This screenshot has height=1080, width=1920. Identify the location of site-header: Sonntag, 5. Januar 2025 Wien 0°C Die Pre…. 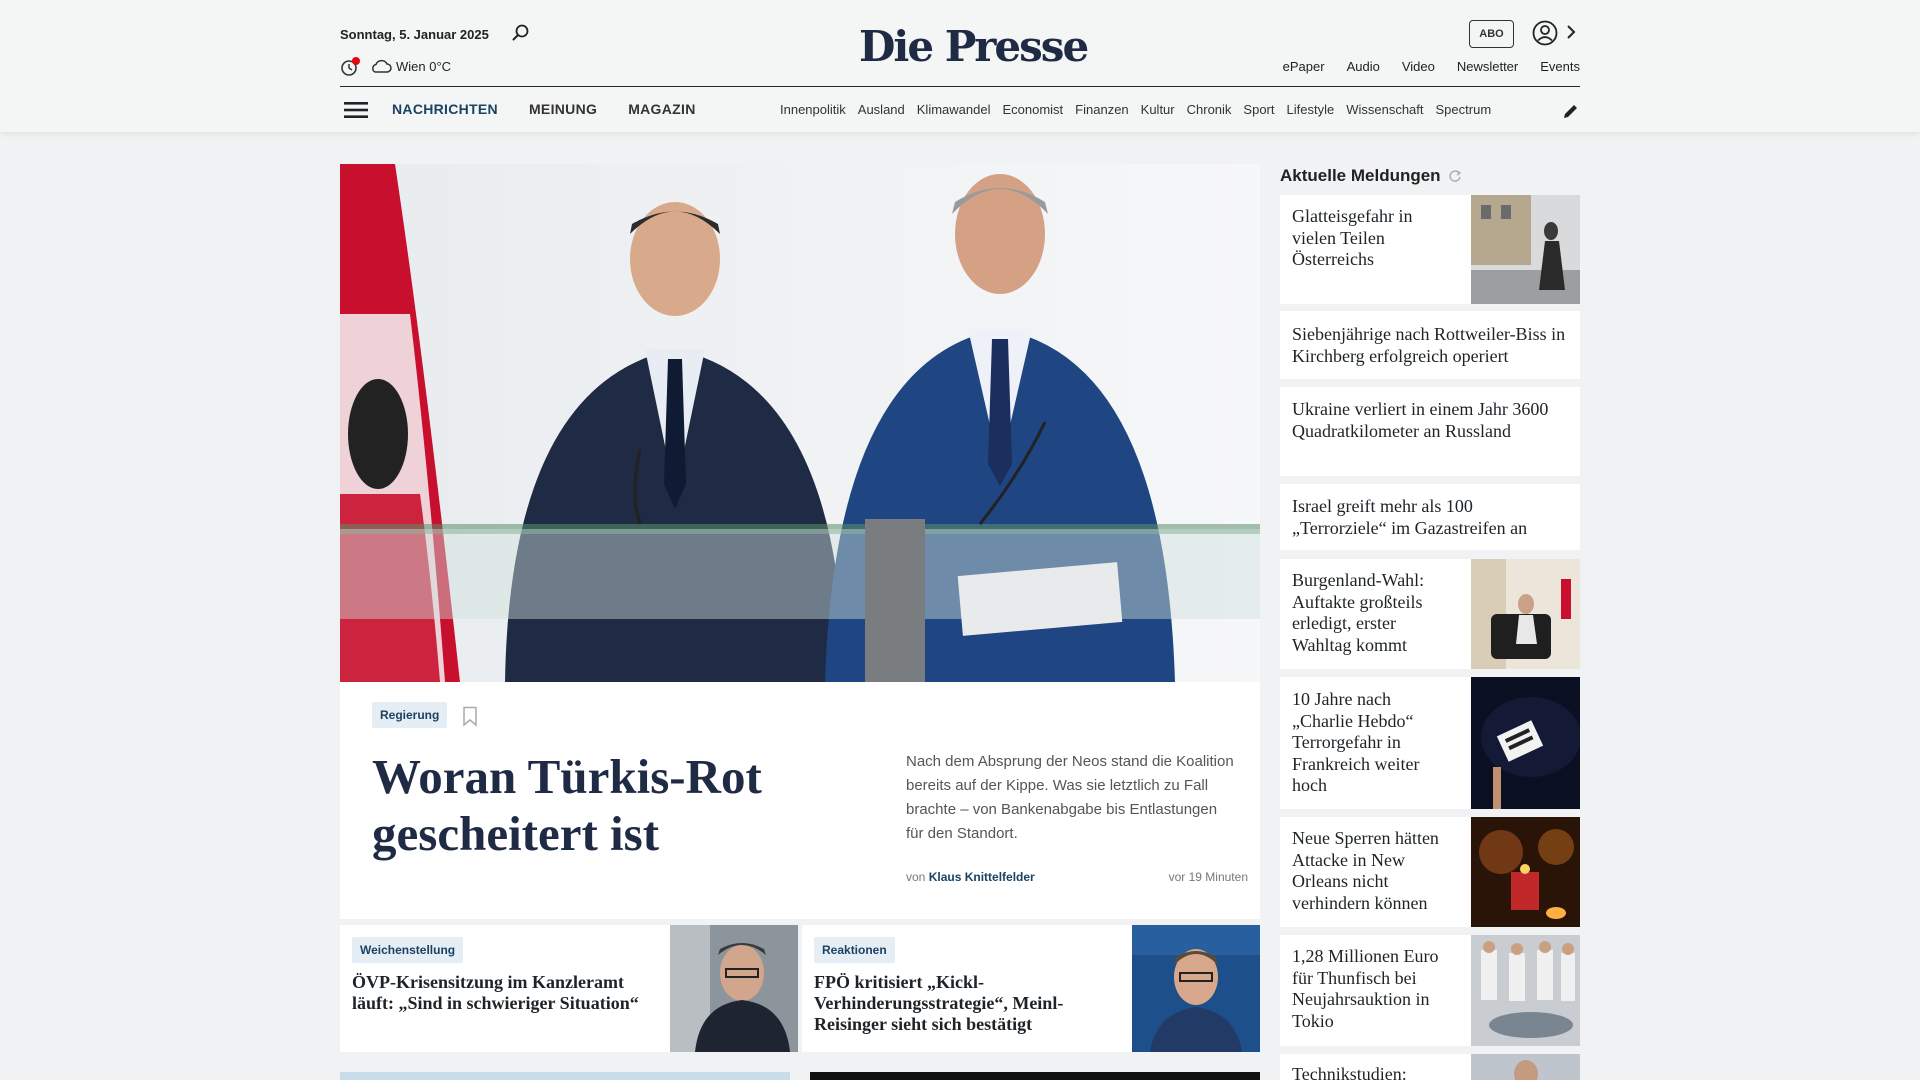
(960, 66).